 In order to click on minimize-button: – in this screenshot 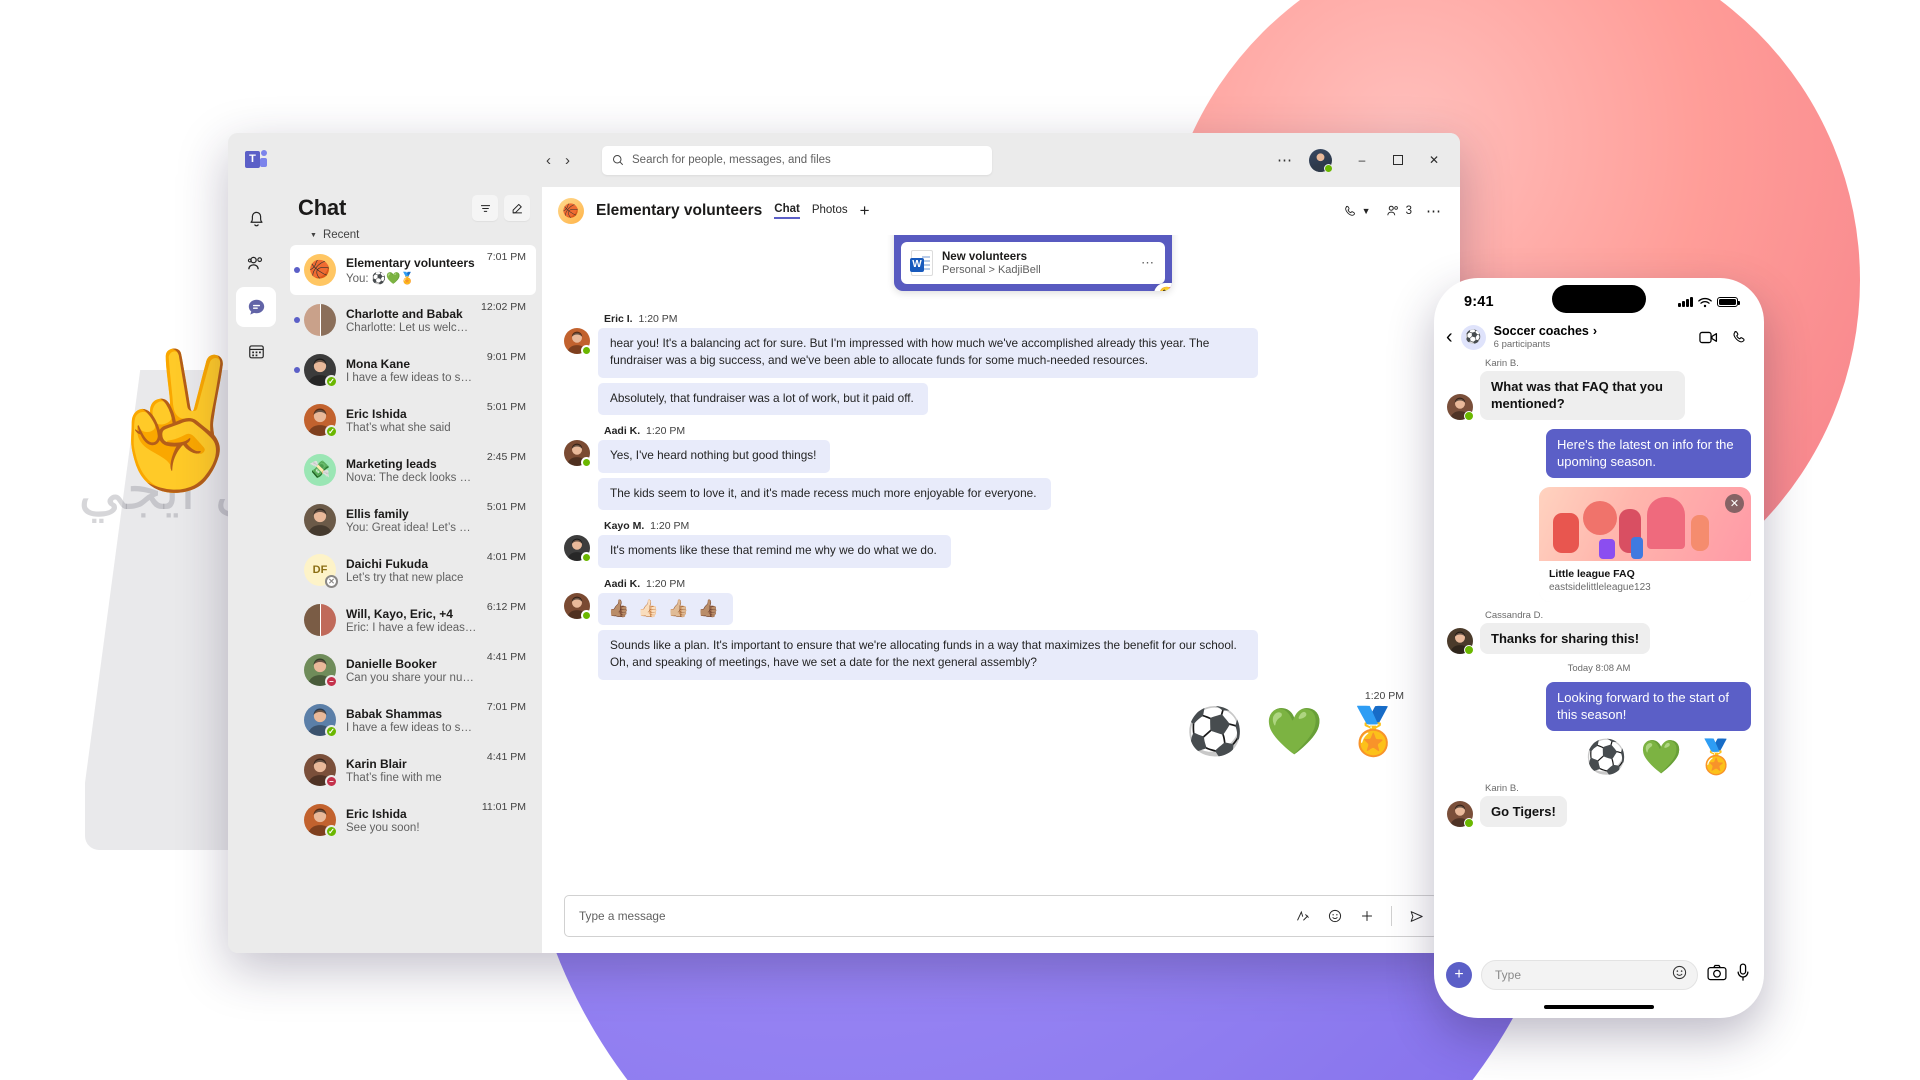, I will do `click(1362, 160)`.